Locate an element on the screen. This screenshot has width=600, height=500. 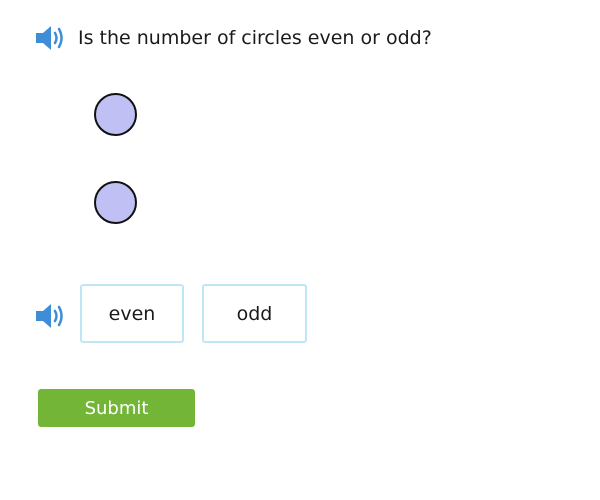
answer-label: even is located at coordinates (132, 313).